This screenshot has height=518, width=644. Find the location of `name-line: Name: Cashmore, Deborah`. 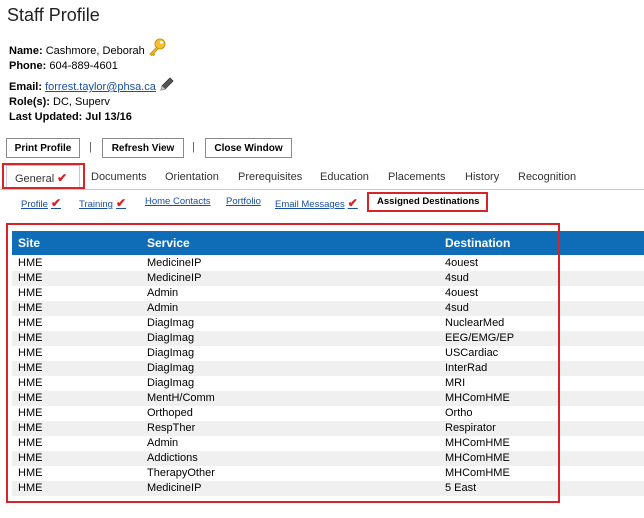

name-line: Name: Cashmore, Deborah is located at coordinates (77, 51).